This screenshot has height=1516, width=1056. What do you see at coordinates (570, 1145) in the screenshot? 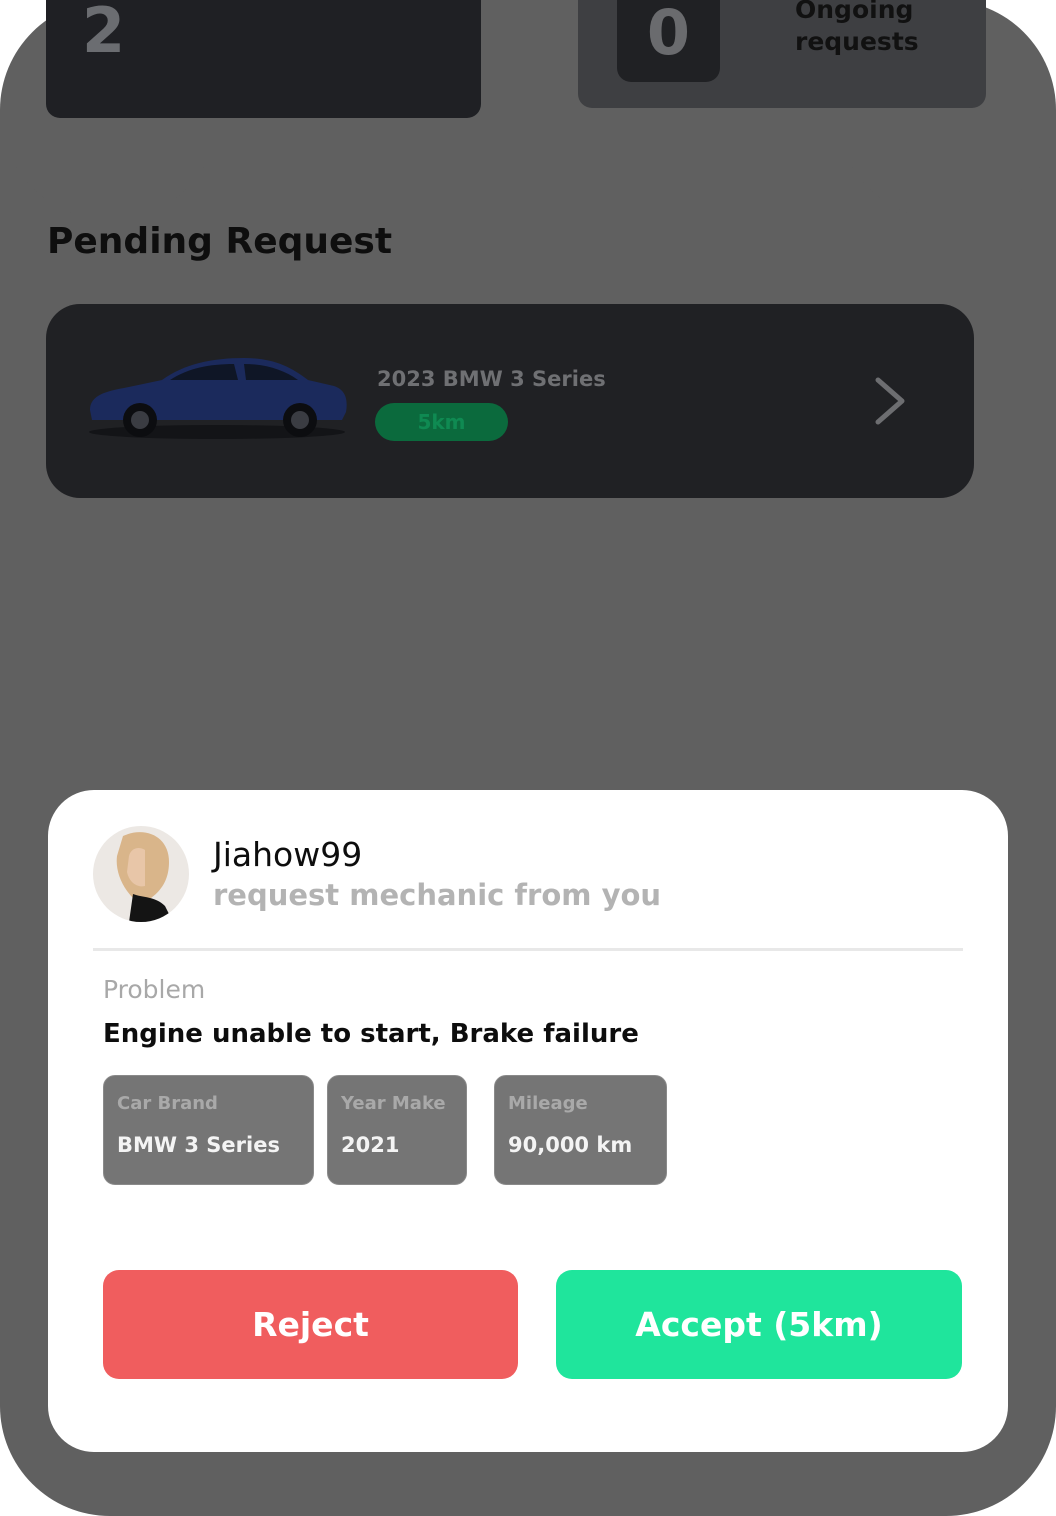
I see `chip-value: 90,000 km` at bounding box center [570, 1145].